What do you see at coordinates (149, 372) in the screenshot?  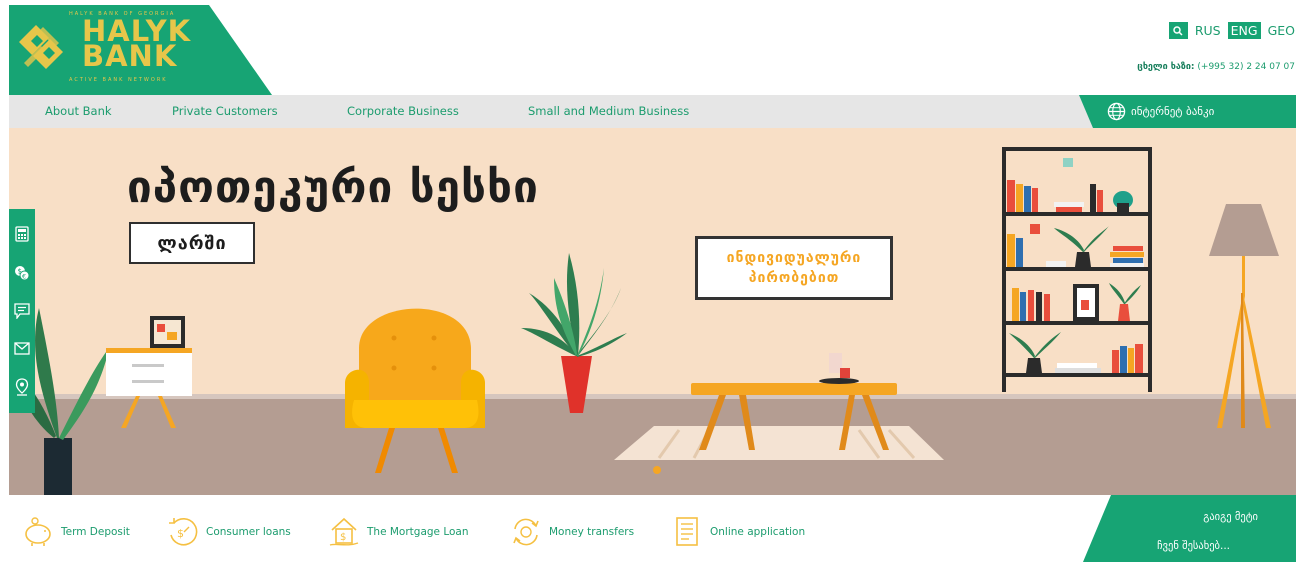 I see `side-table-illustration` at bounding box center [149, 372].